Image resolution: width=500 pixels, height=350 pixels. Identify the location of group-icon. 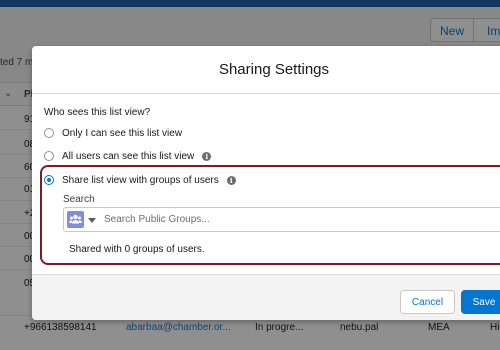
(75, 219).